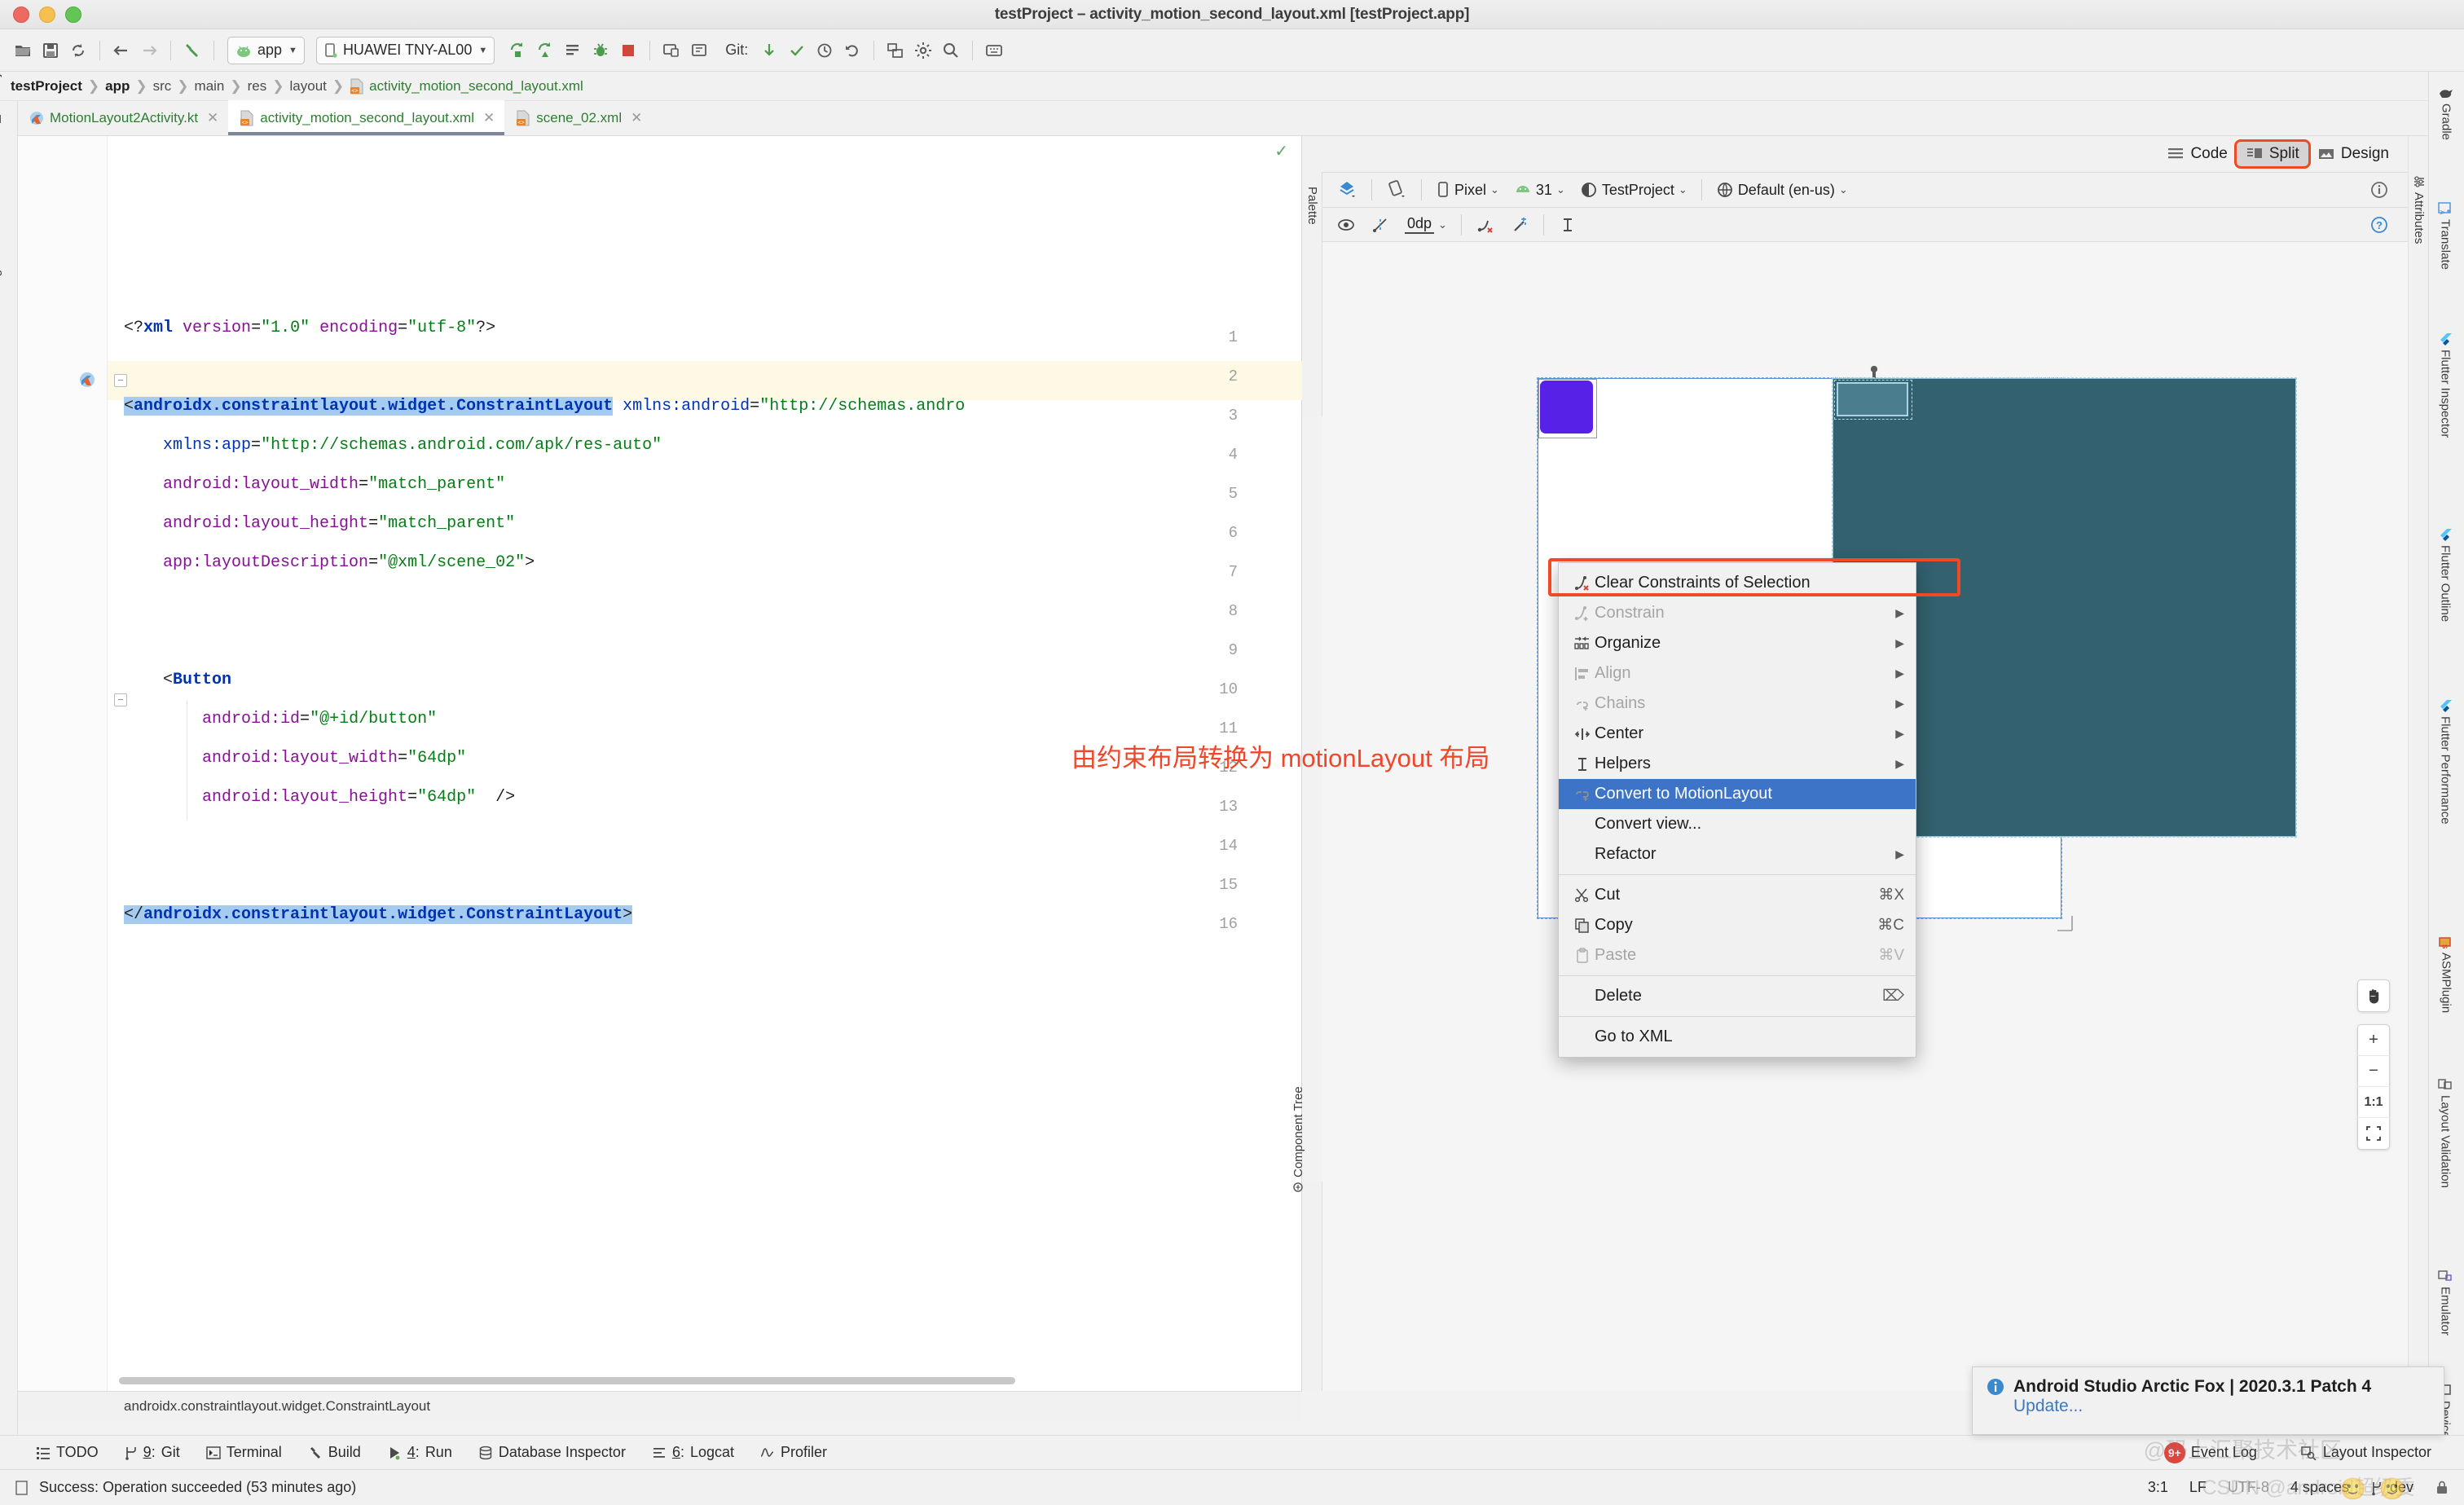  I want to click on tool-button-logcat: 6: Logcat, so click(693, 1452).